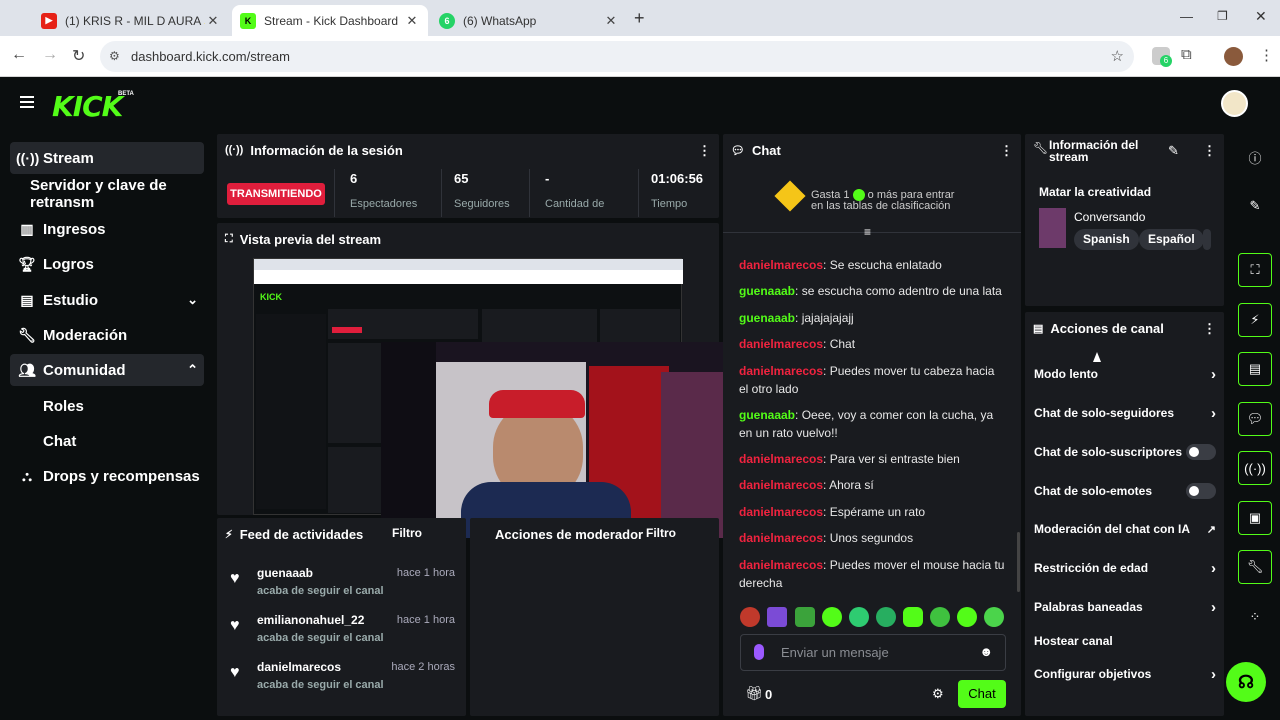 This screenshot has height=720, width=1280. Describe the element at coordinates (1125, 413) in the screenshot. I see `action-followers-only: Chat de solo-seguidores ›` at that location.